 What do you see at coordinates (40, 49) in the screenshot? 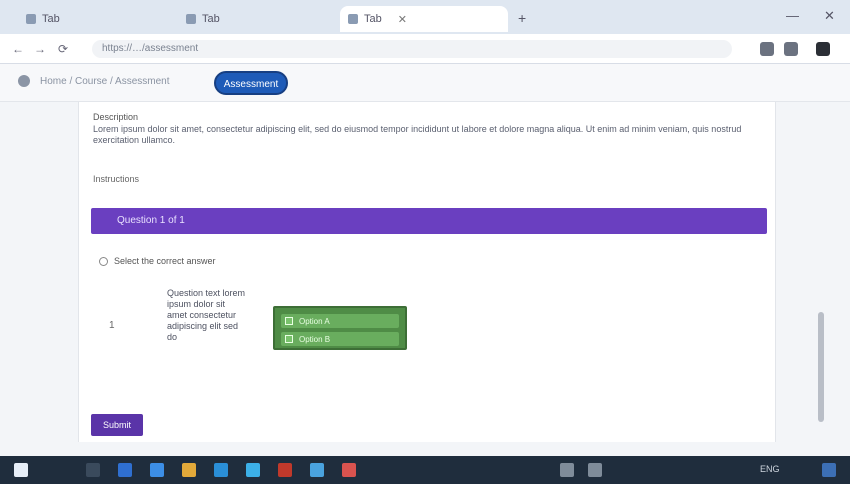
I see `forward-icon: →` at bounding box center [40, 49].